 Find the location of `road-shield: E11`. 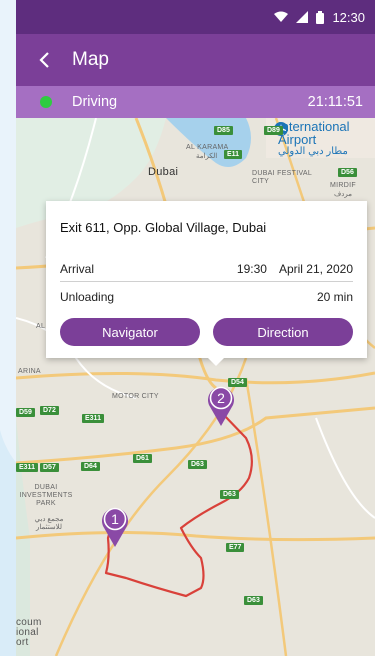

road-shield: E11 is located at coordinates (233, 154).